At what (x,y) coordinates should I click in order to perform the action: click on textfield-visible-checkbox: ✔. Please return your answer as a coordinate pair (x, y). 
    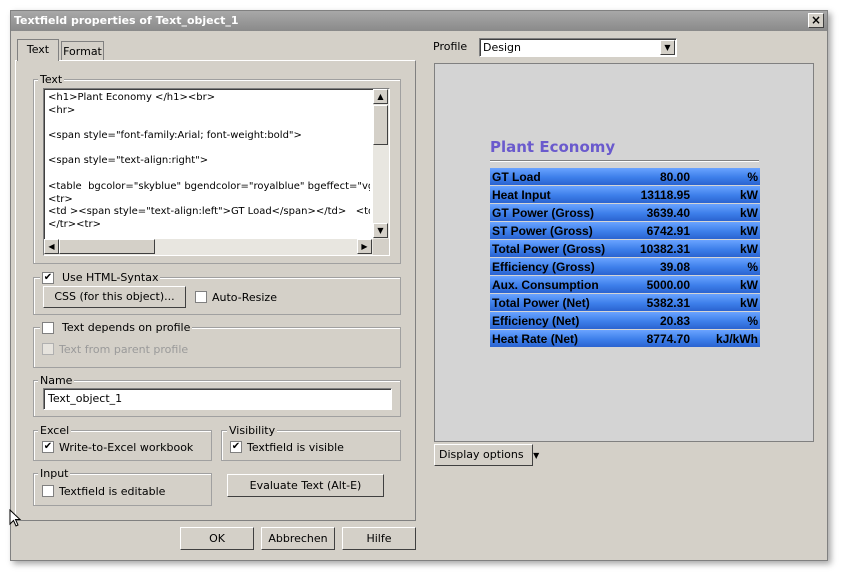
    Looking at the image, I should click on (236, 447).